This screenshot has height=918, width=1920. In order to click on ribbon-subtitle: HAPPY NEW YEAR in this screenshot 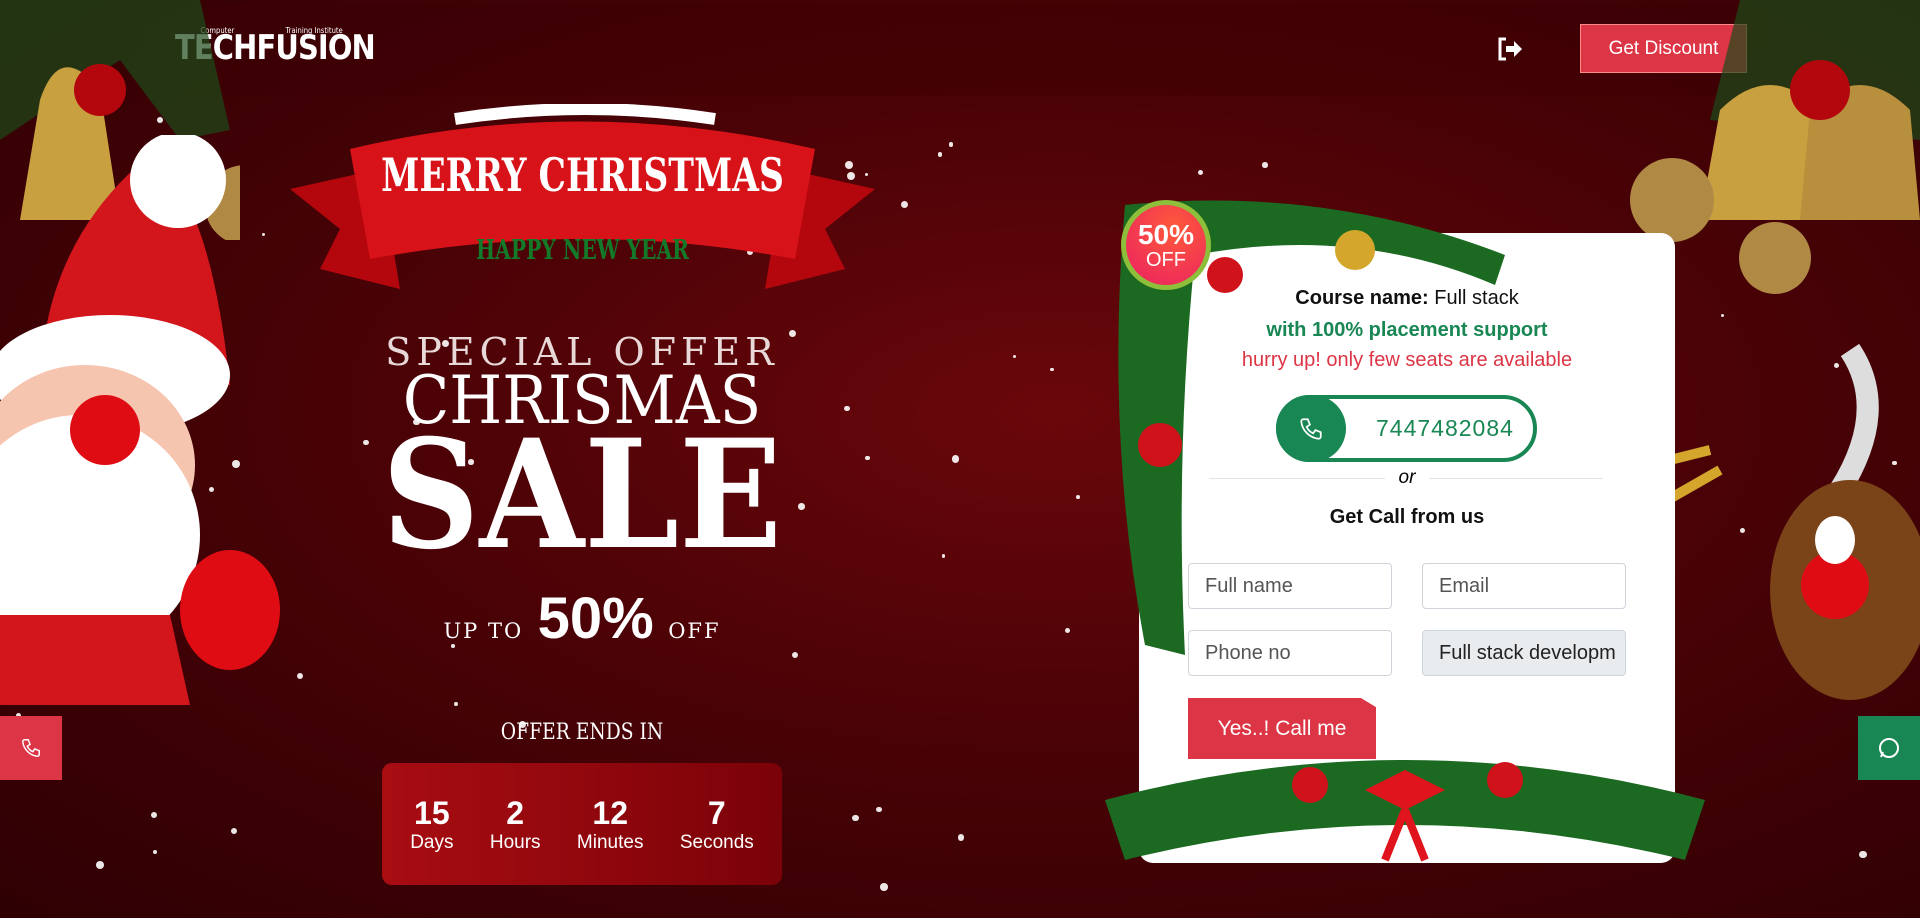, I will do `click(582, 250)`.